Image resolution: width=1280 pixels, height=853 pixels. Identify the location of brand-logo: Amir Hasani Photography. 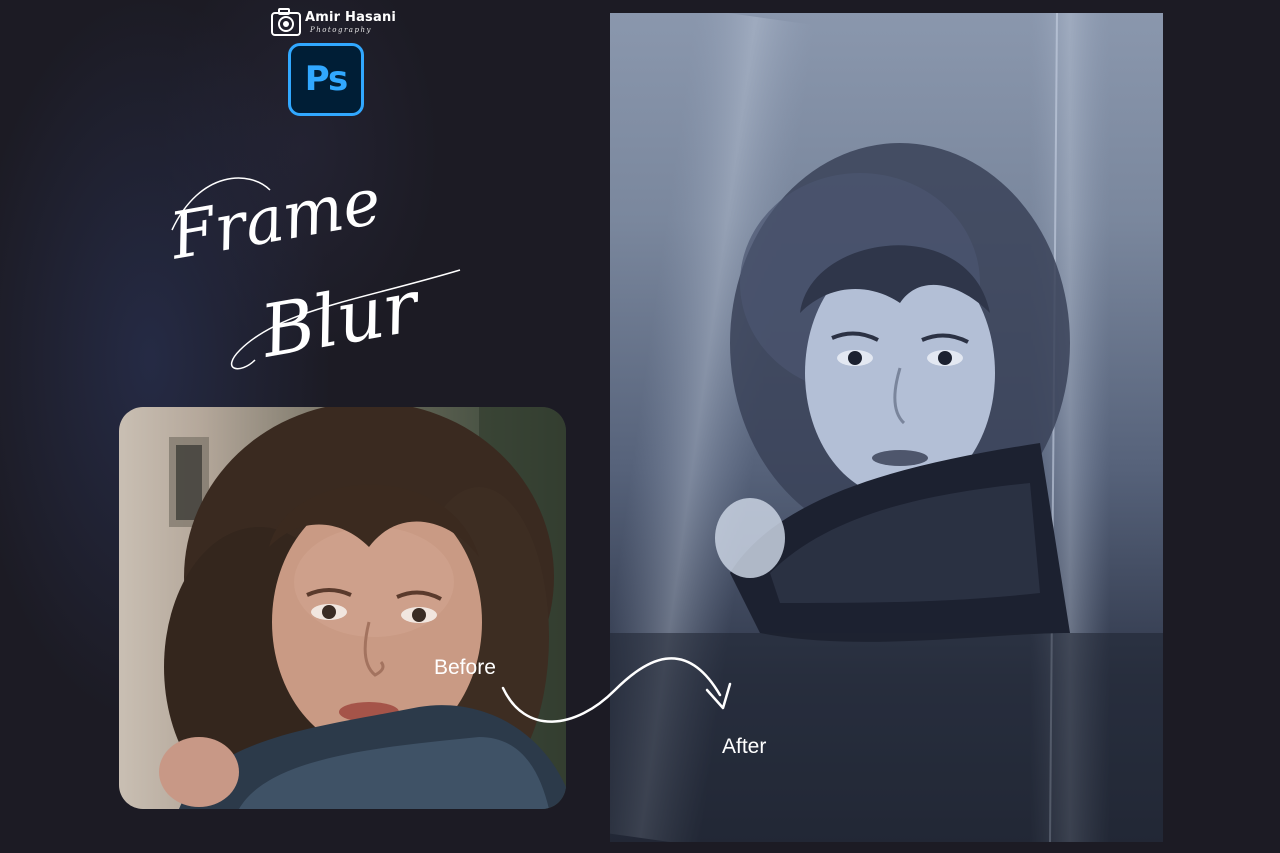
(333, 21).